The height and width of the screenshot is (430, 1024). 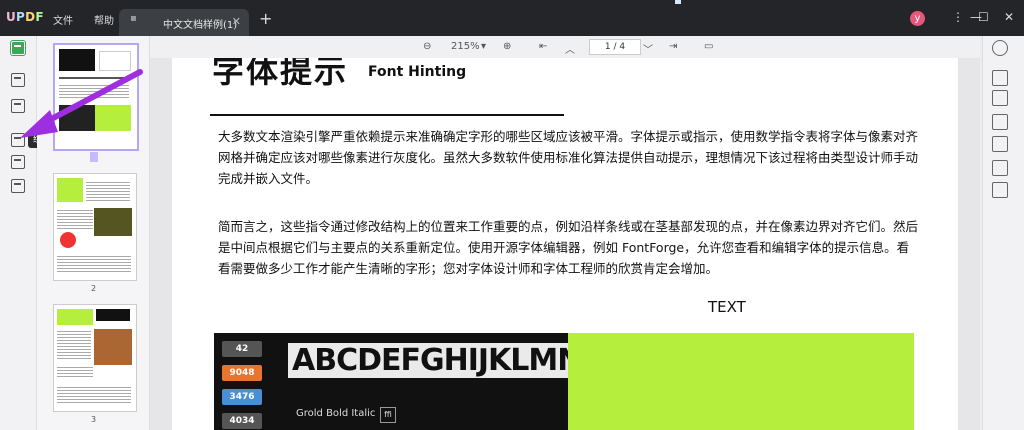 I want to click on tag-2: 9048, so click(x=242, y=373).